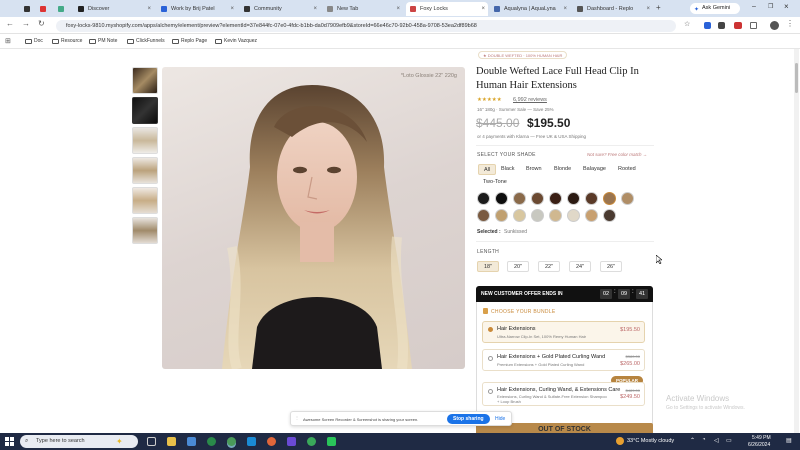 This screenshot has height=450, width=800. Describe the element at coordinates (79, 441) in the screenshot. I see `taskbar-search-input: ⌕ Type here to search ✦` at that location.